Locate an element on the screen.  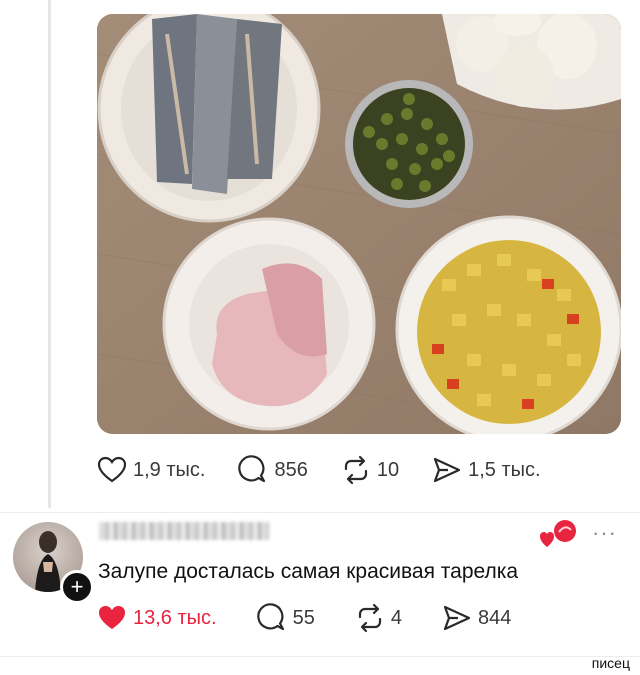
post-share-button: 1,5 тыс. is located at coordinates (486, 470).